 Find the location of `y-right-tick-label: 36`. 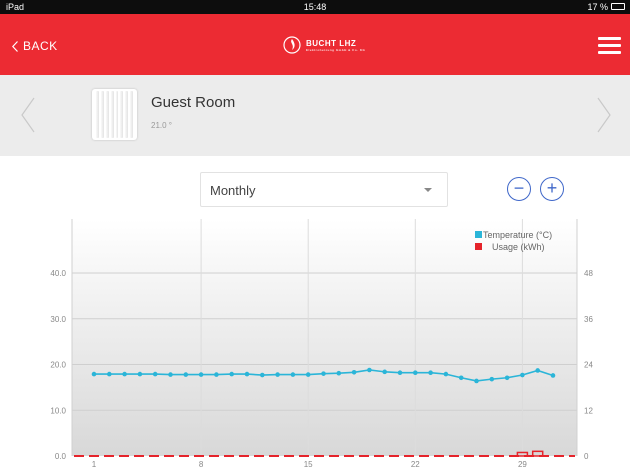

y-right-tick-label: 36 is located at coordinates (588, 319).